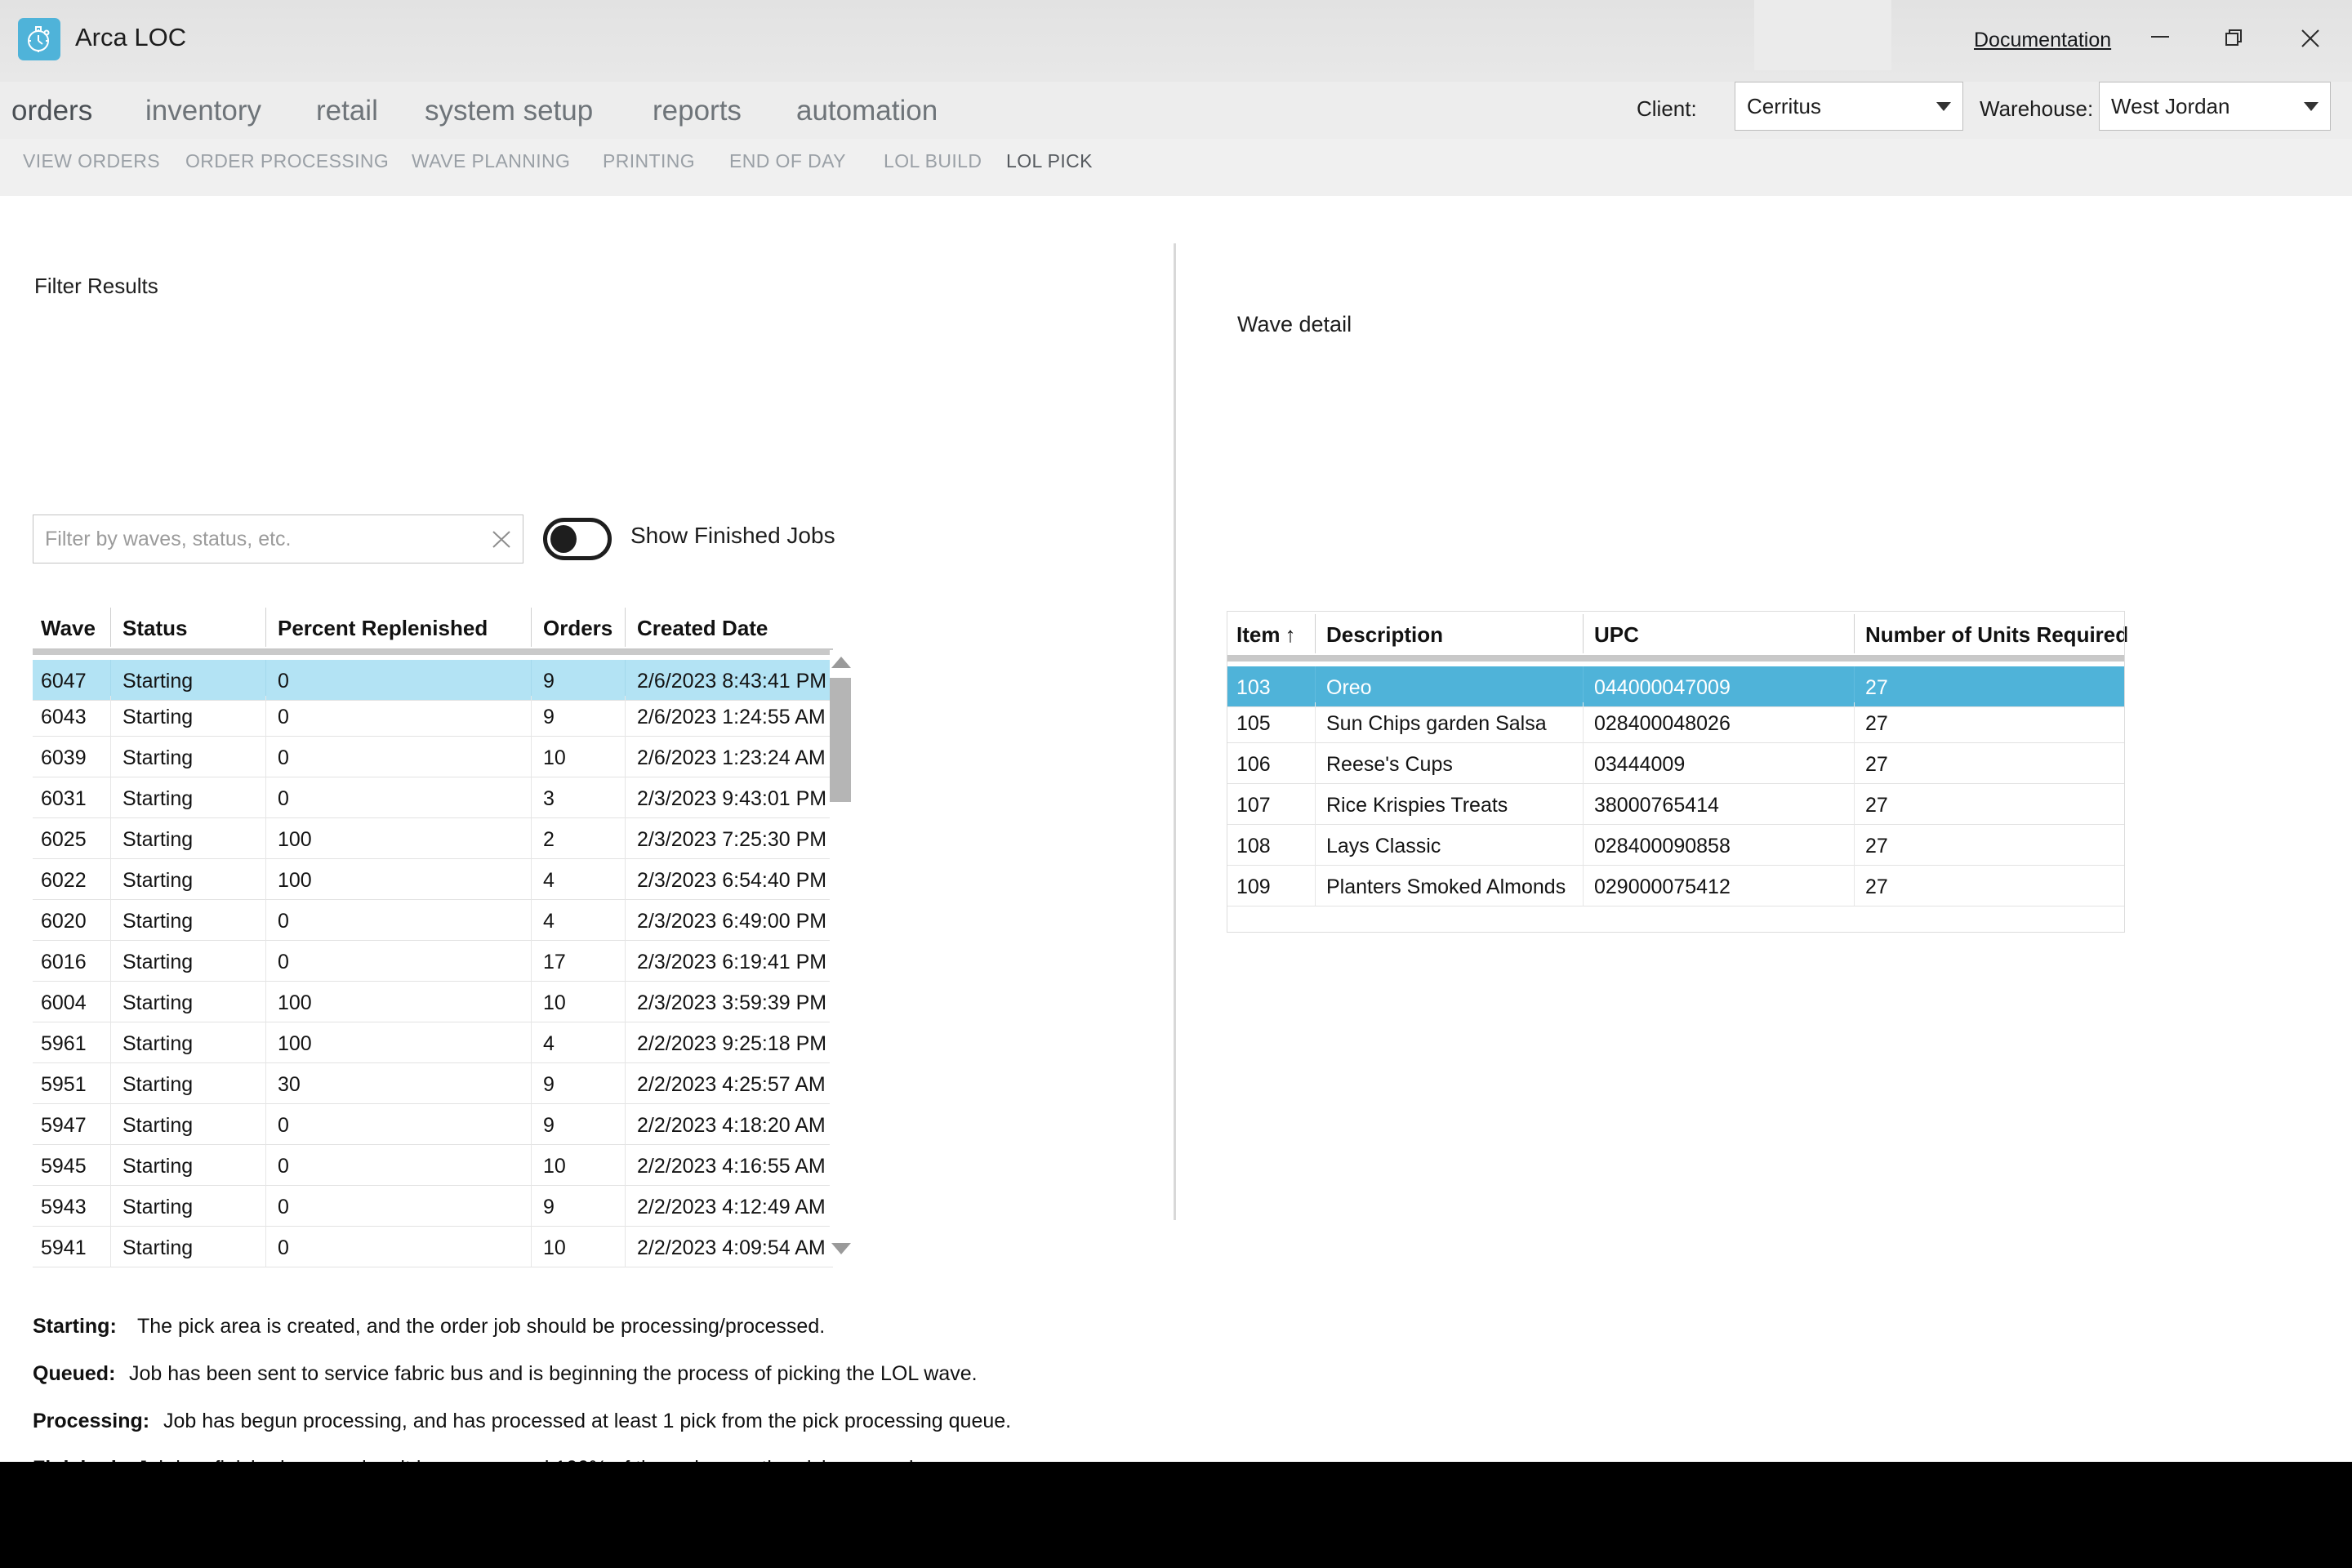 The height and width of the screenshot is (1568, 2352). I want to click on detail-row: 106 Reese's Cups 03444009 27, so click(1676, 763).